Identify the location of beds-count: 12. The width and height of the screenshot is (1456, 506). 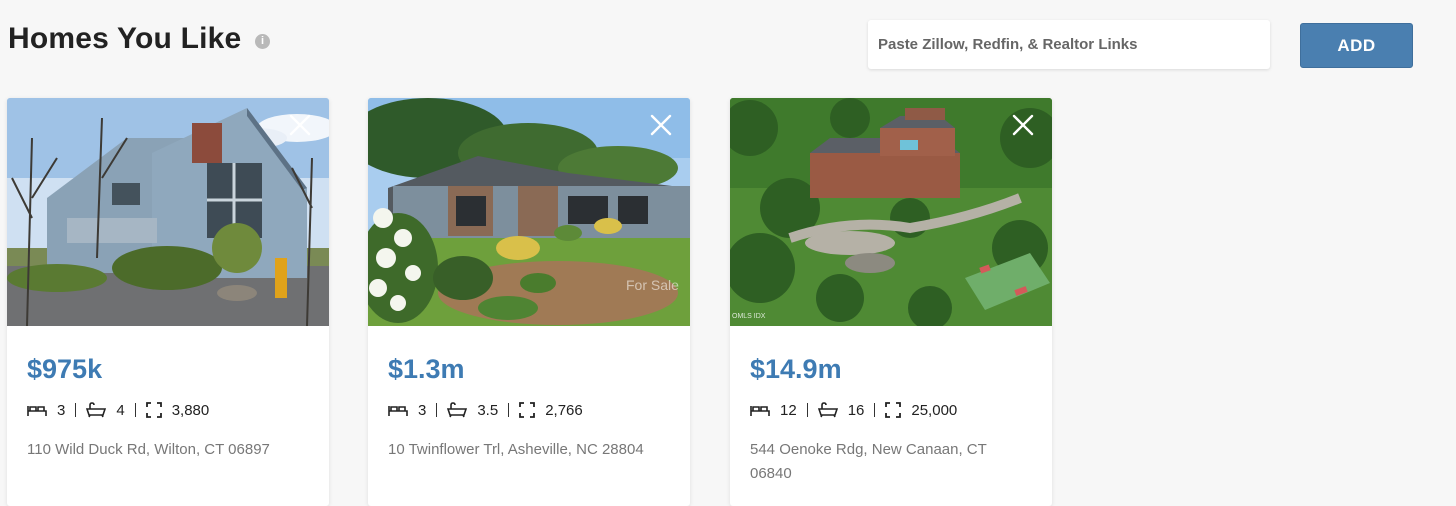
(788, 410).